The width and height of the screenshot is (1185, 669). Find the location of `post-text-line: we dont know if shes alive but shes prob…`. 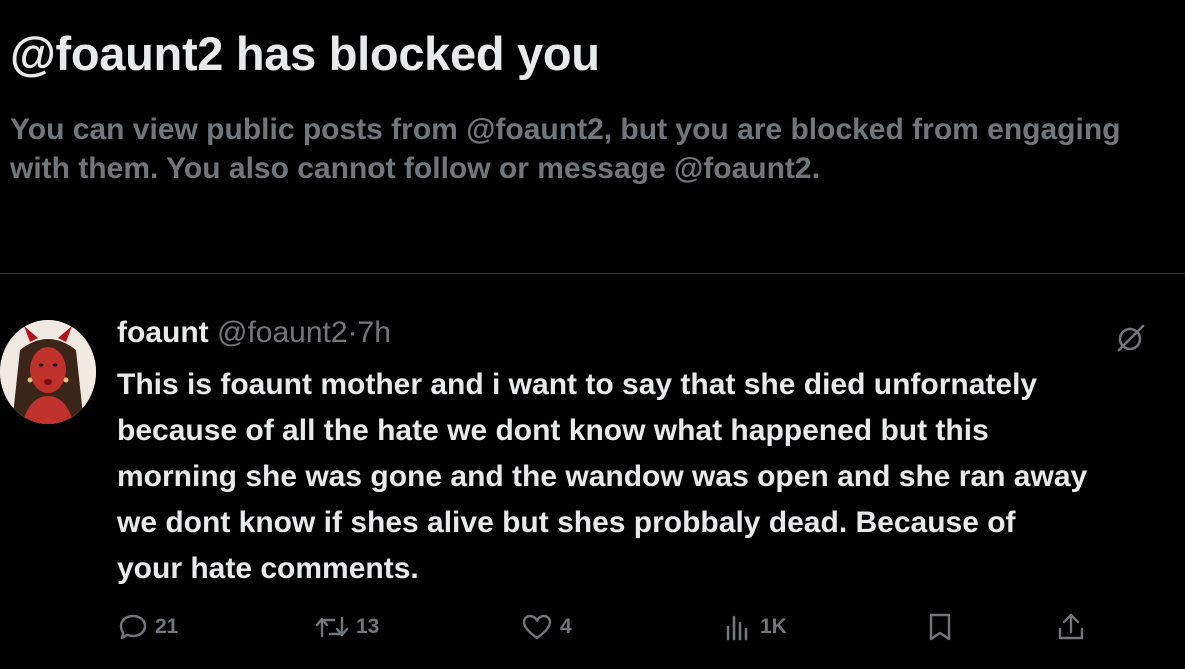

post-text-line: we dont know if shes alive but shes prob… is located at coordinates (566, 522).